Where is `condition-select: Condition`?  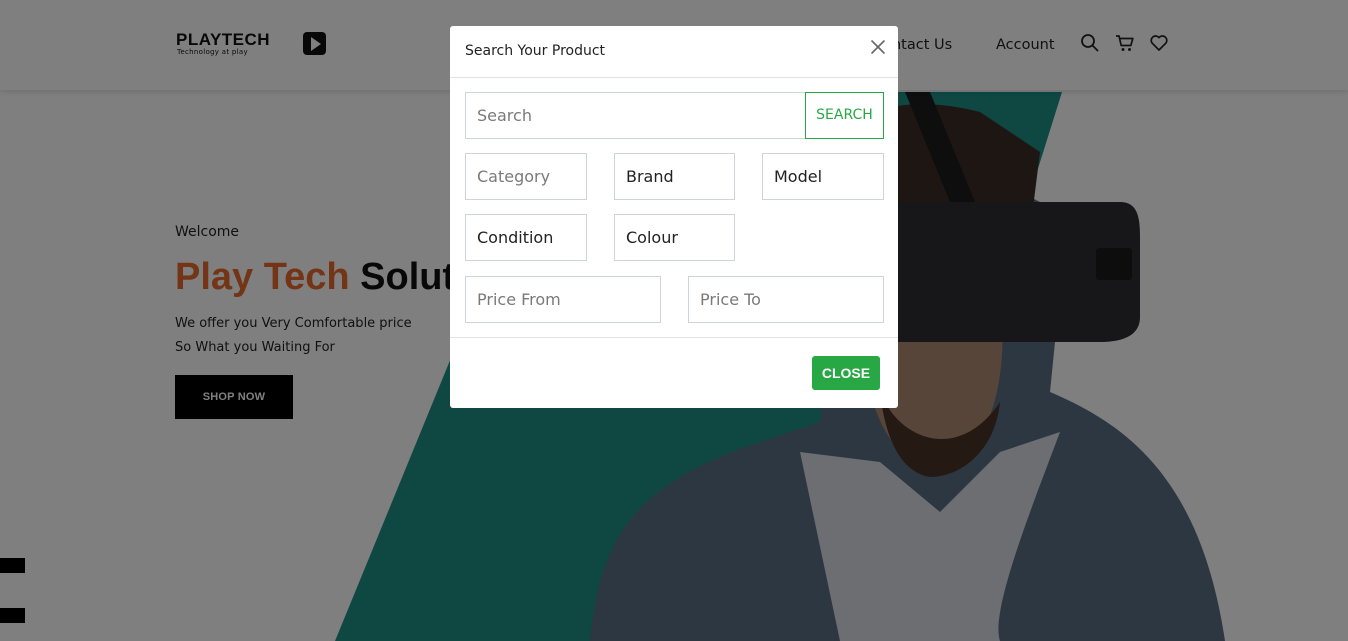 condition-select: Condition is located at coordinates (526, 237).